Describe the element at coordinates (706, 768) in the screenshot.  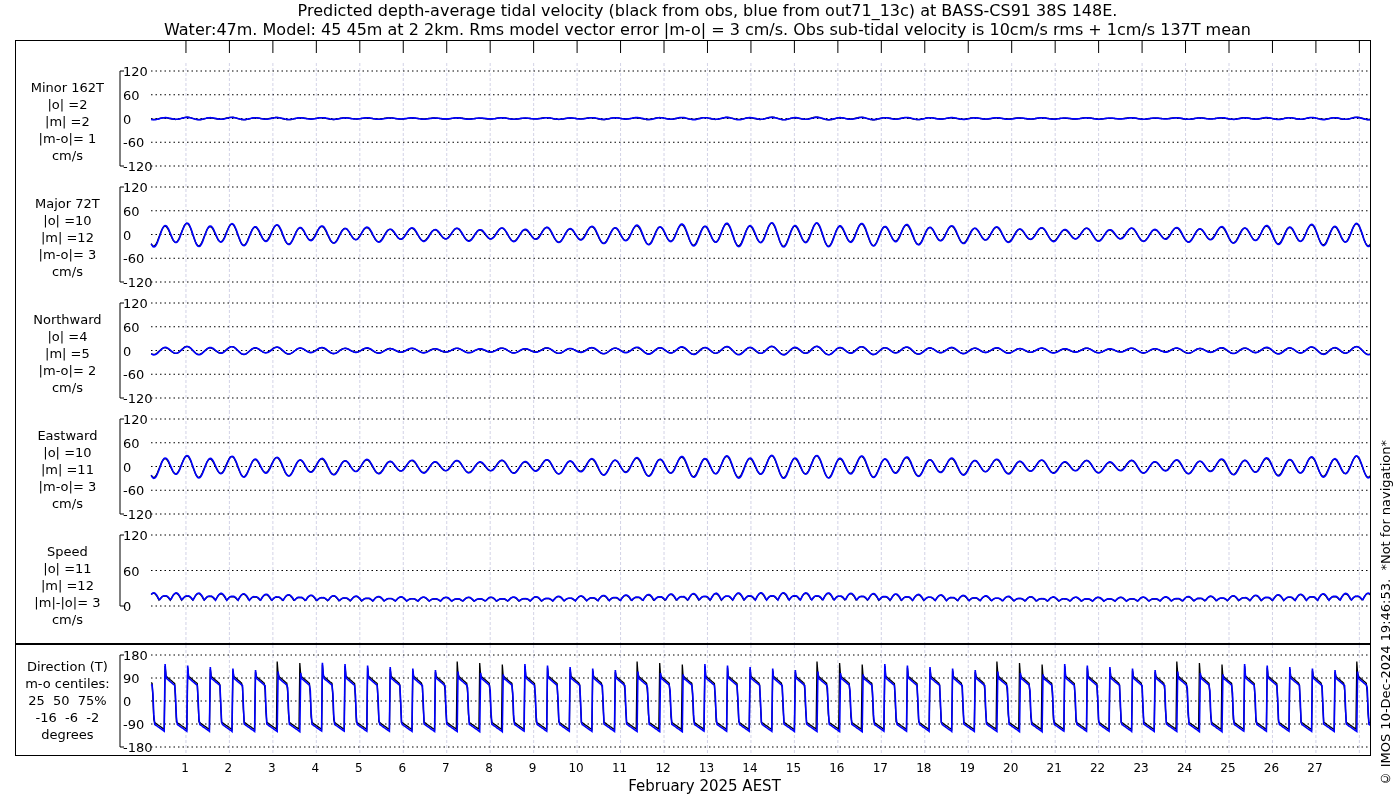
I see `x-tick-label: 13` at that location.